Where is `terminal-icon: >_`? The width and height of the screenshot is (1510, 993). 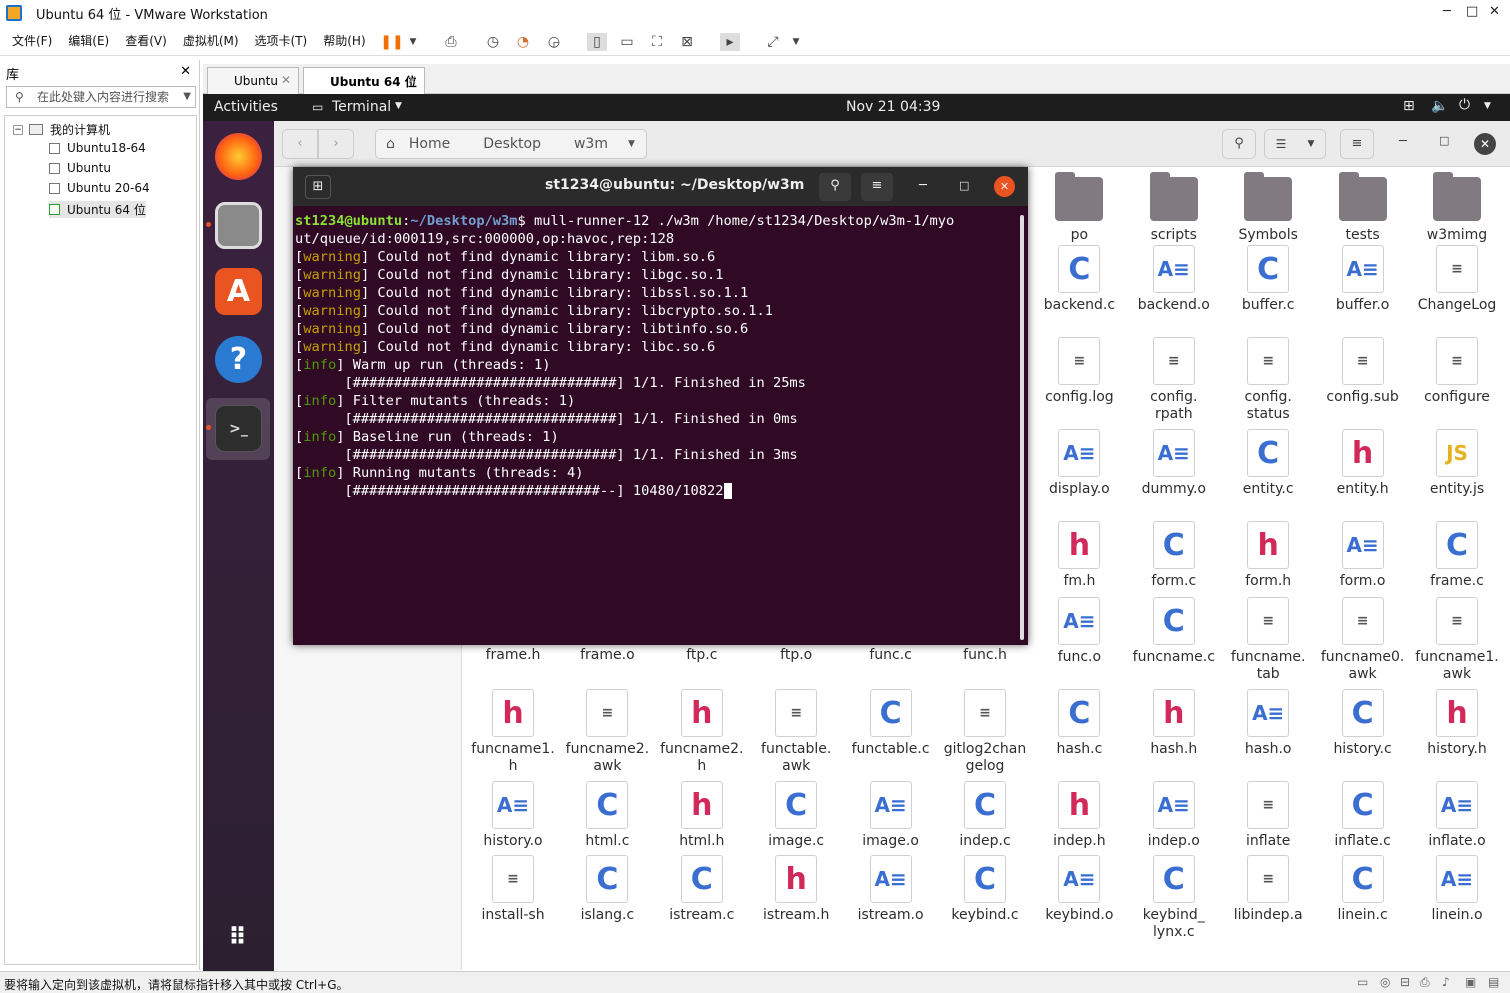 terminal-icon: >_ is located at coordinates (238, 428).